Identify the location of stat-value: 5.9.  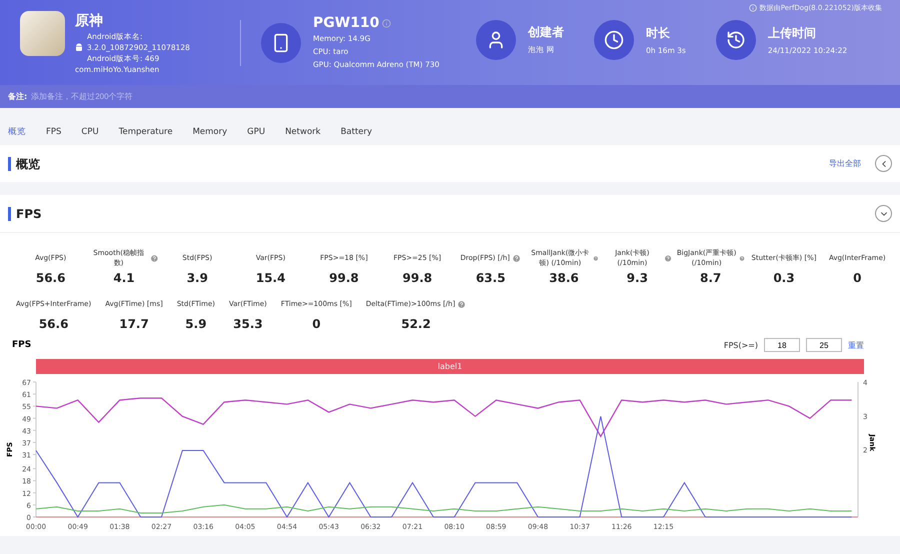
(196, 324).